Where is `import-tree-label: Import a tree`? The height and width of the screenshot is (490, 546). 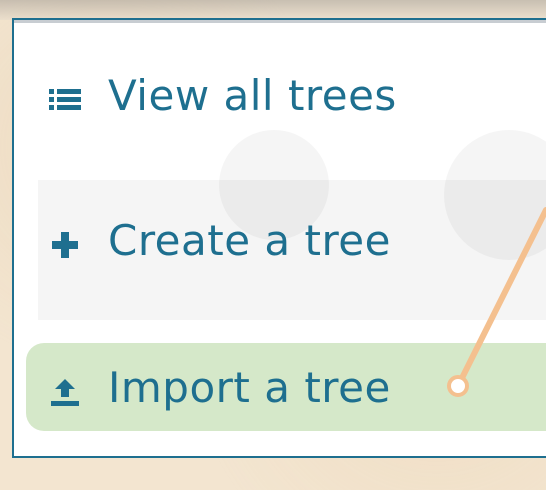
import-tree-label: Import a tree is located at coordinates (249, 387).